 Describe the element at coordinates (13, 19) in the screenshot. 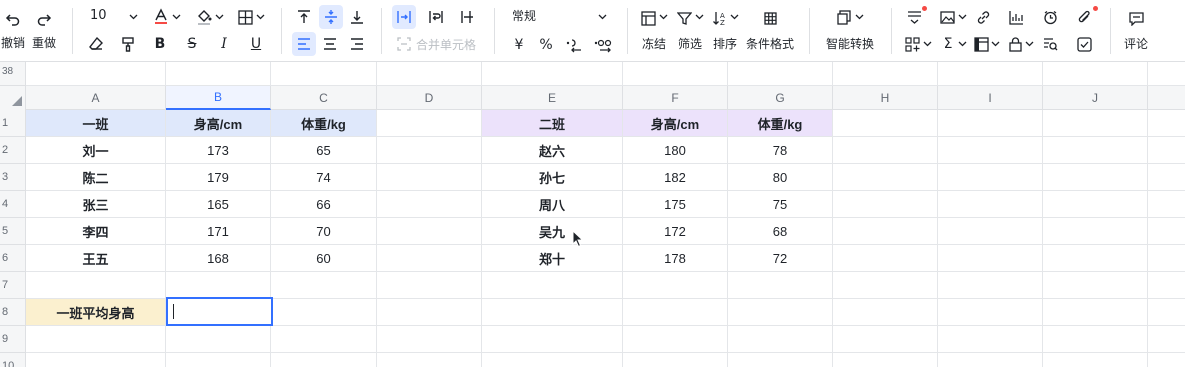

I see `undo-icon` at that location.